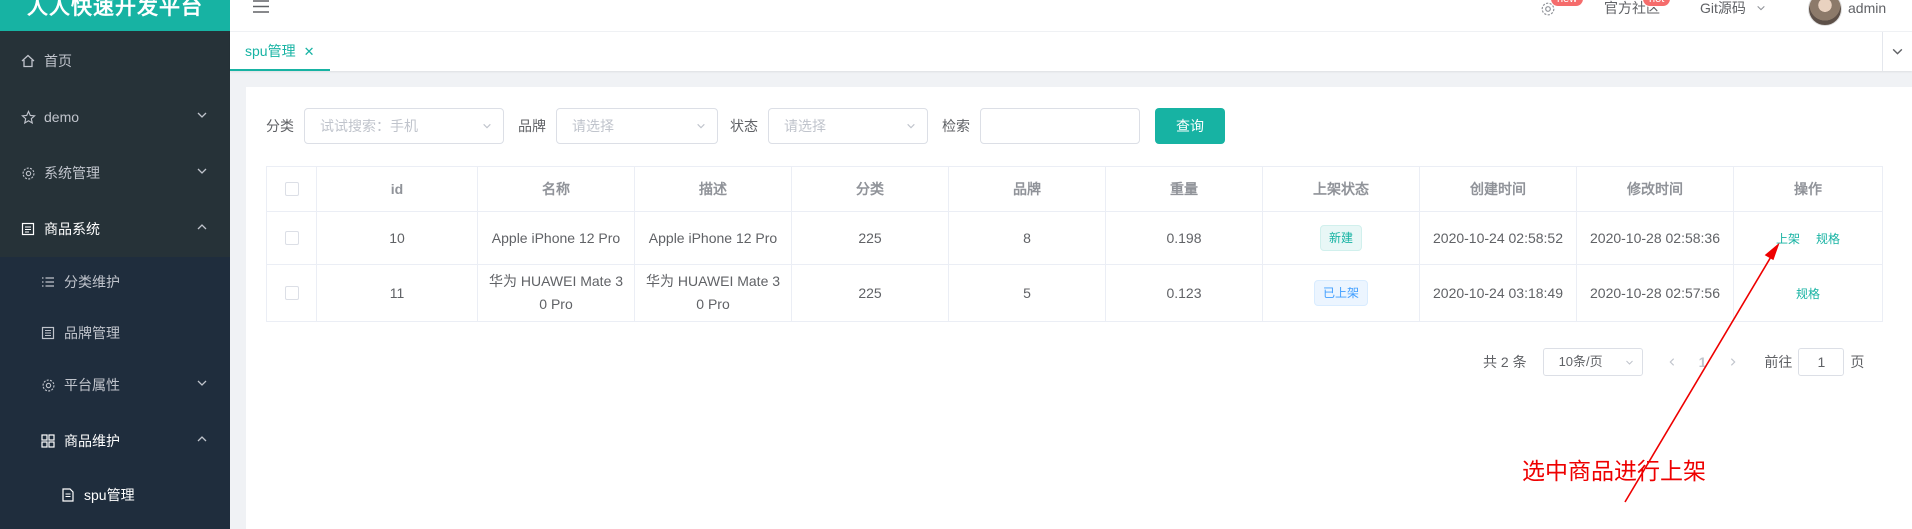  I want to click on brand-icon, so click(48, 333).